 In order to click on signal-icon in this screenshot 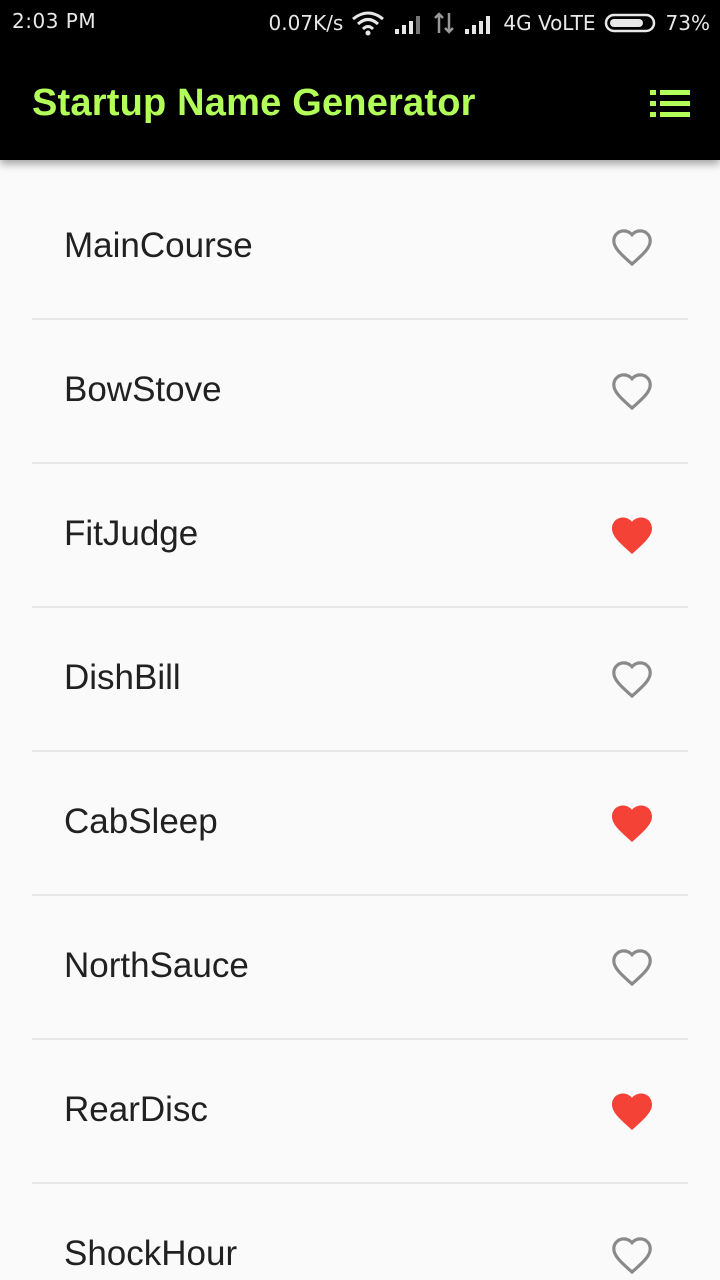, I will do `click(409, 23)`.